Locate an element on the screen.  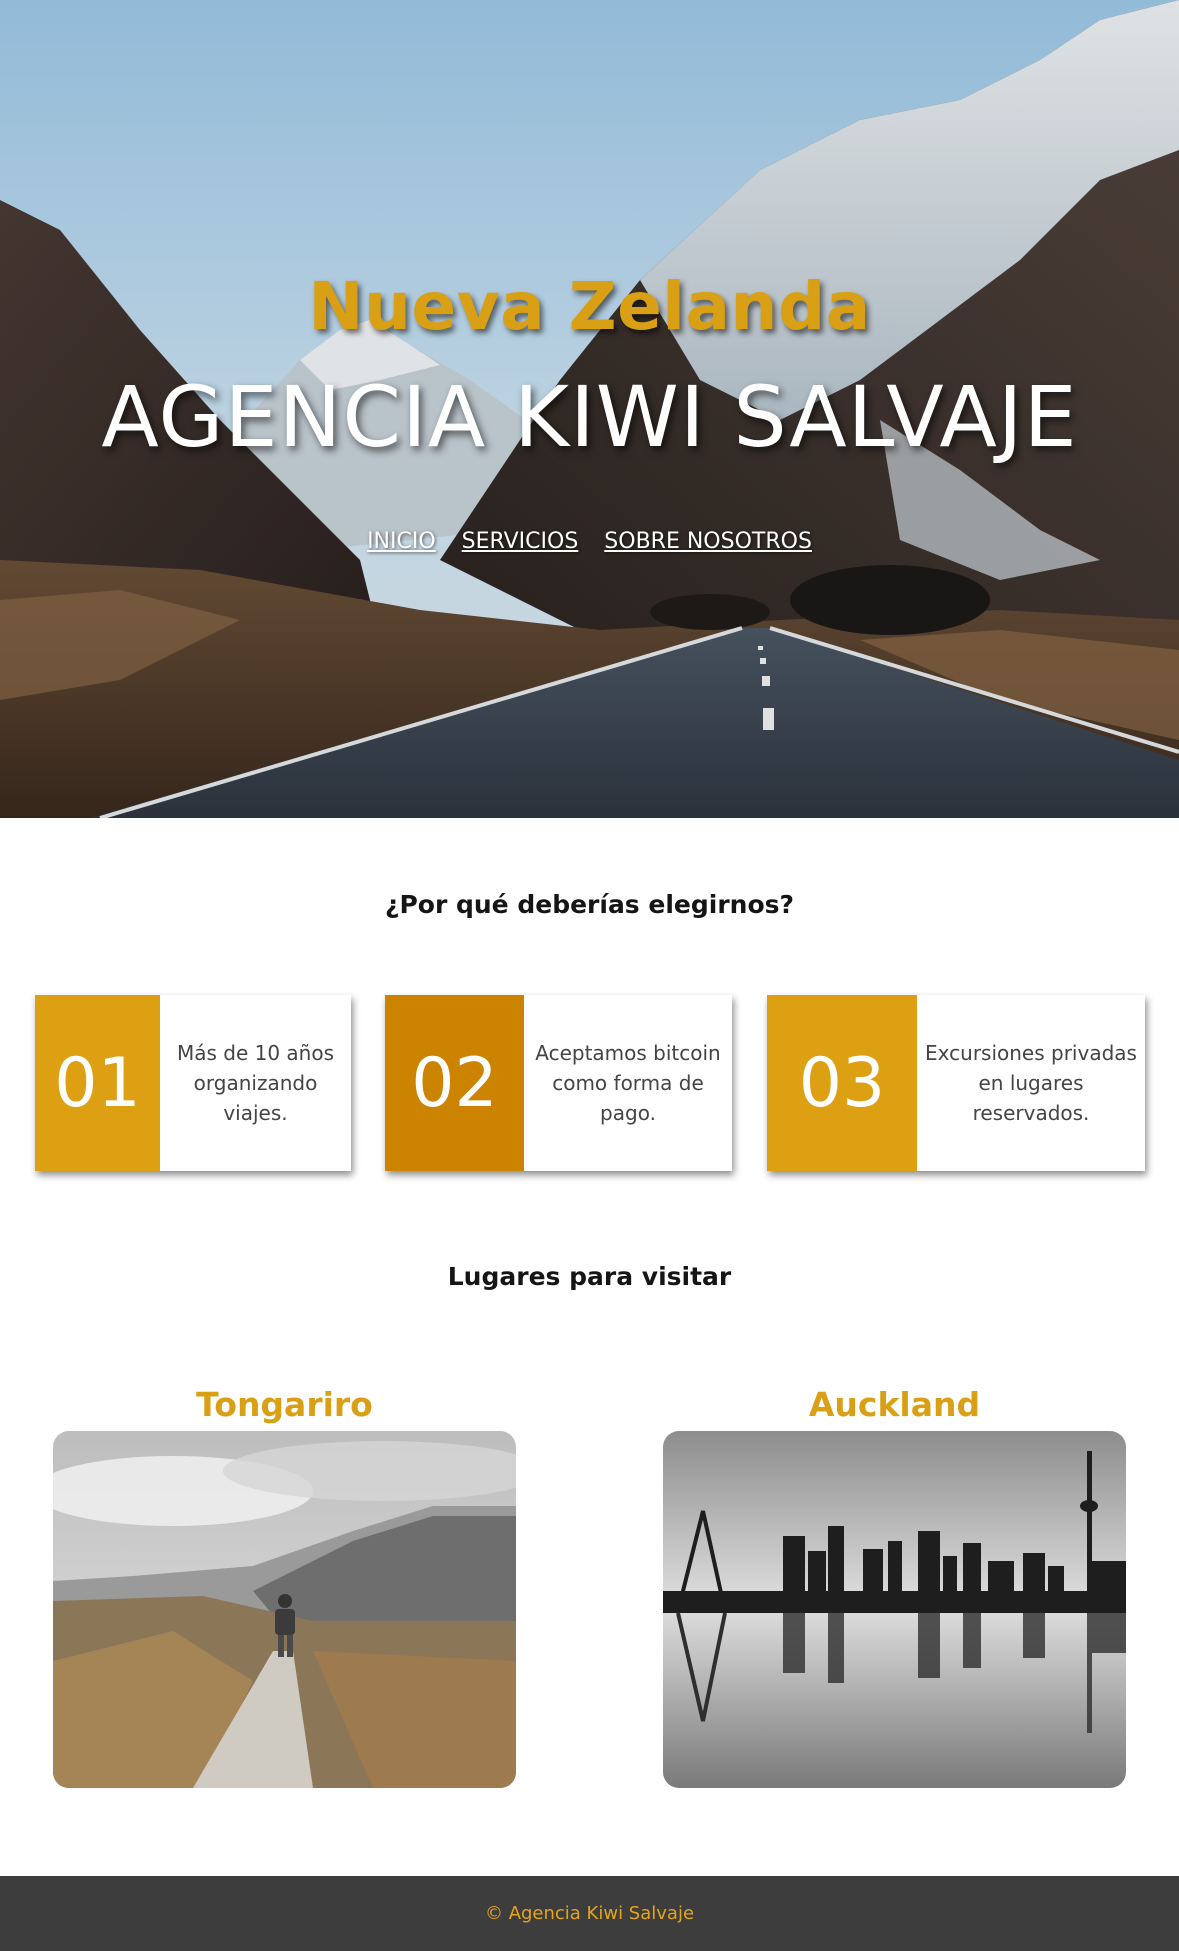
hero-subtitle: Nueva Zelanda is located at coordinates (589, 306).